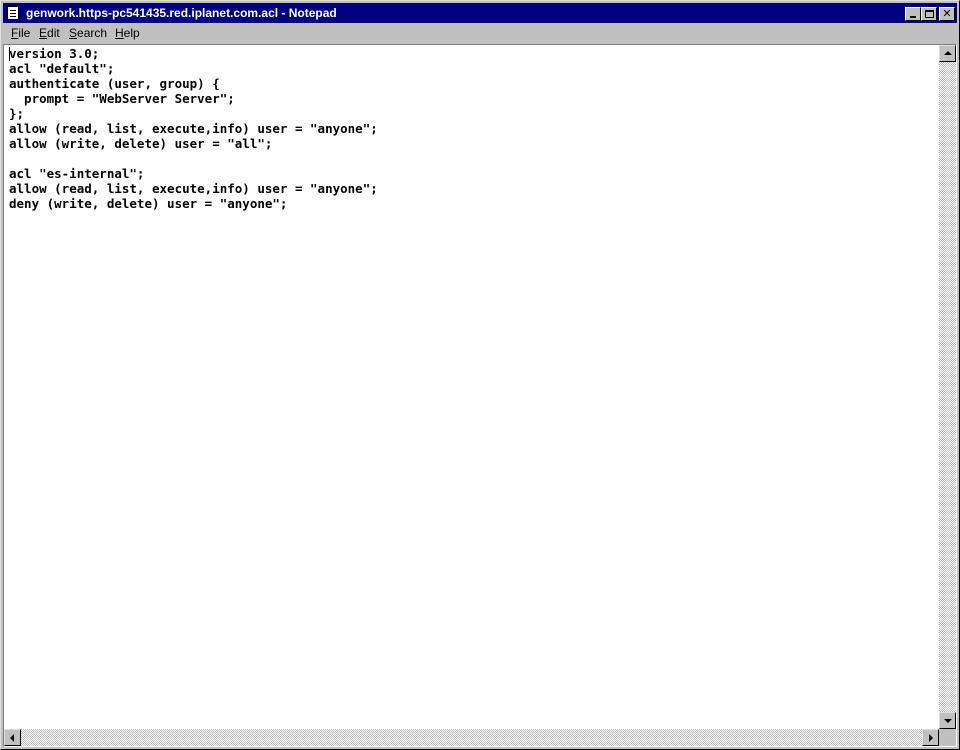  I want to click on menu-search-label: earch, so click(92, 33).